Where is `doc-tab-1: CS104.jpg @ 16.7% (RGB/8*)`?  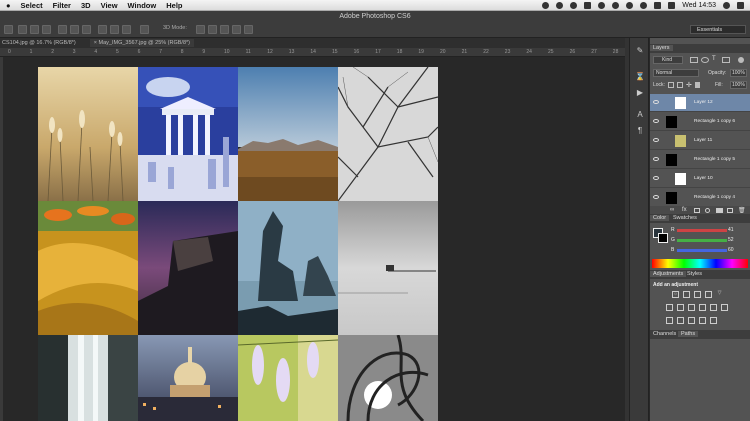 doc-tab-1: CS104.jpg @ 16.7% (RGB/8*) is located at coordinates (39, 43).